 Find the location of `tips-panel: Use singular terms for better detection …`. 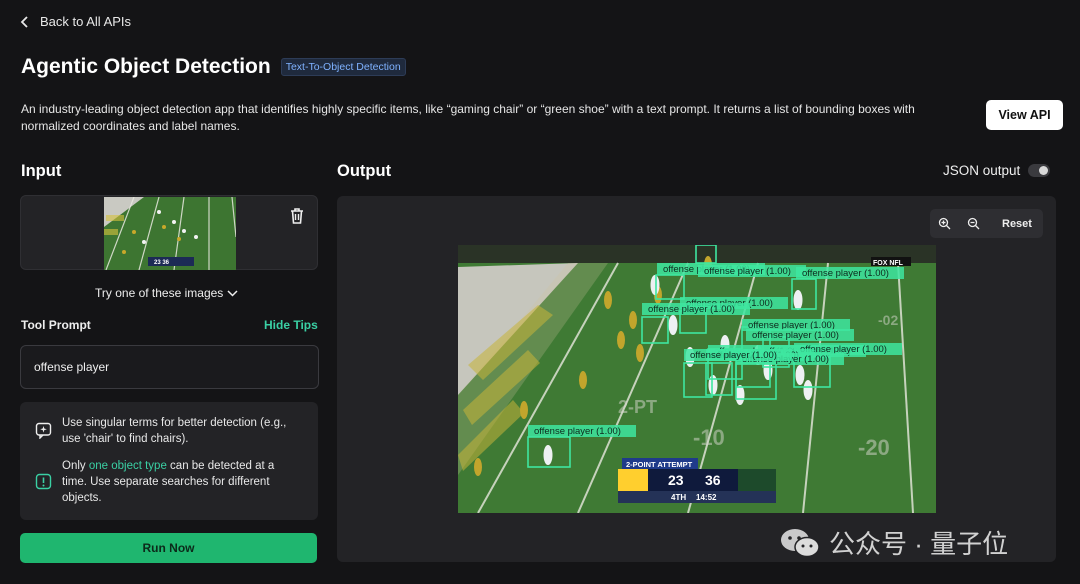

tips-panel: Use singular terms for better detection … is located at coordinates (169, 461).